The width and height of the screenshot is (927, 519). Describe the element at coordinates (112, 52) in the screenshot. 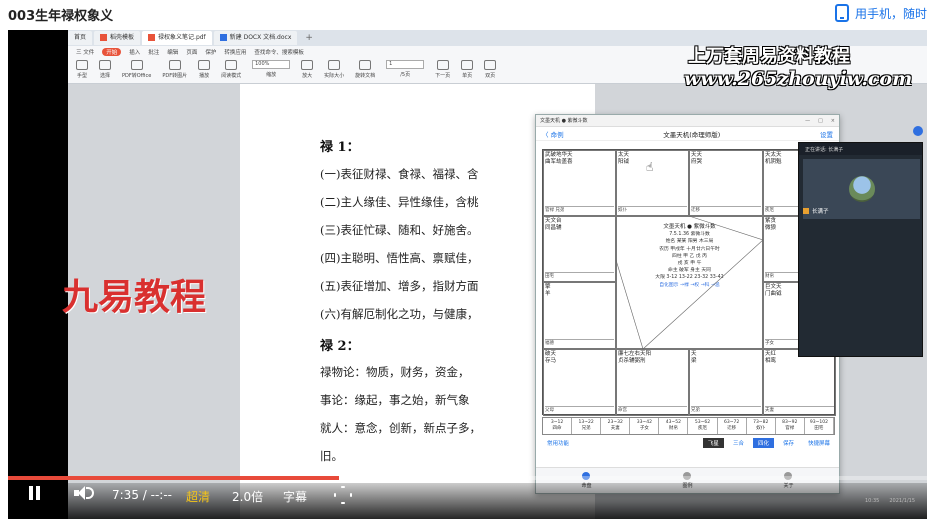

I see `menu-start: 开始` at that location.